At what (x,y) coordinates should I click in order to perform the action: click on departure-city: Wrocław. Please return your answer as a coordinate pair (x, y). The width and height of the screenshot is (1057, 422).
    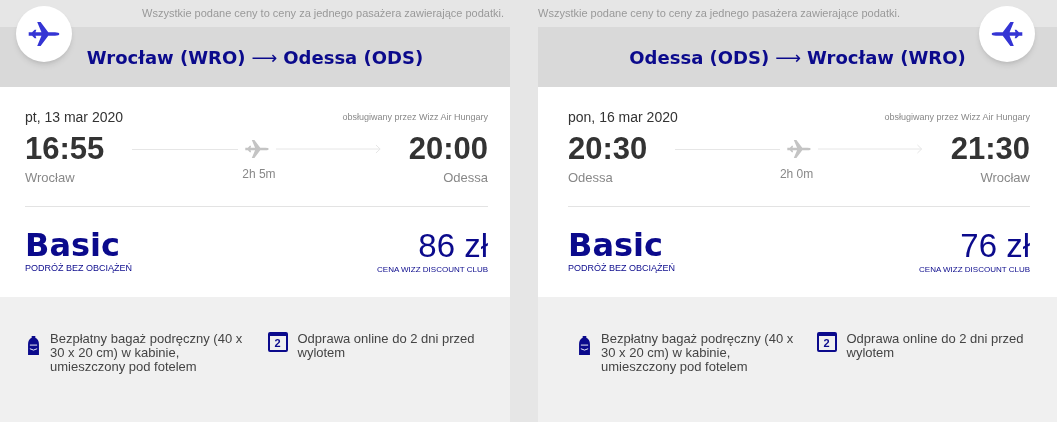
    Looking at the image, I should click on (50, 178).